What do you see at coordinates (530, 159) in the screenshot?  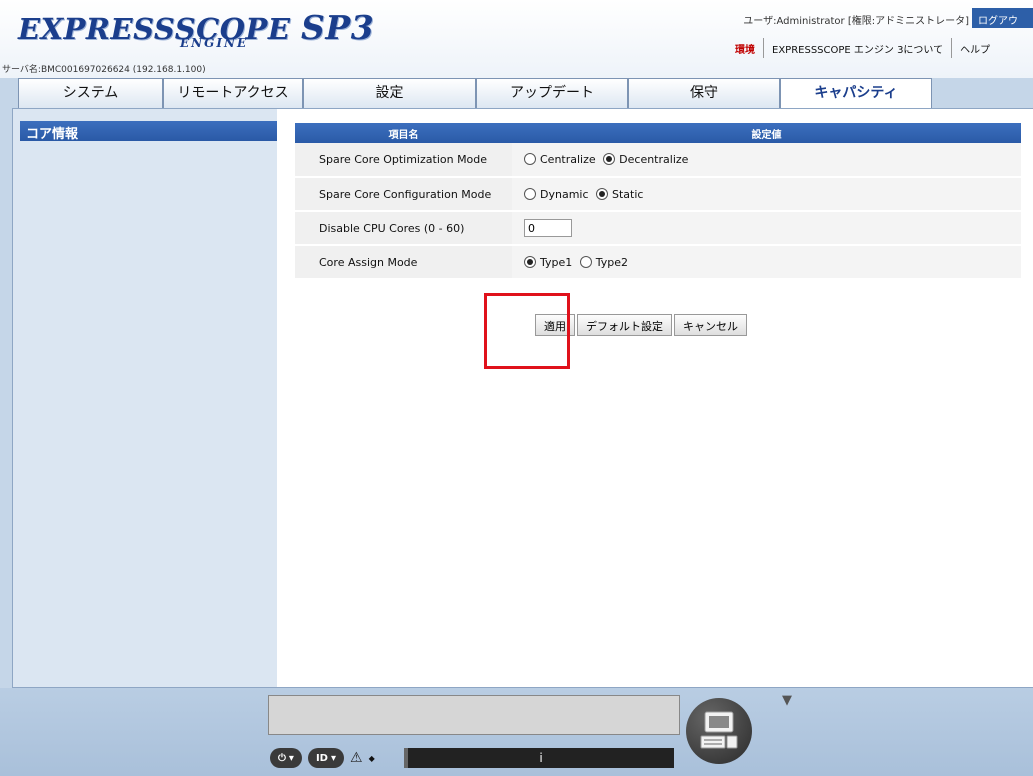 I see `radio-centralize` at bounding box center [530, 159].